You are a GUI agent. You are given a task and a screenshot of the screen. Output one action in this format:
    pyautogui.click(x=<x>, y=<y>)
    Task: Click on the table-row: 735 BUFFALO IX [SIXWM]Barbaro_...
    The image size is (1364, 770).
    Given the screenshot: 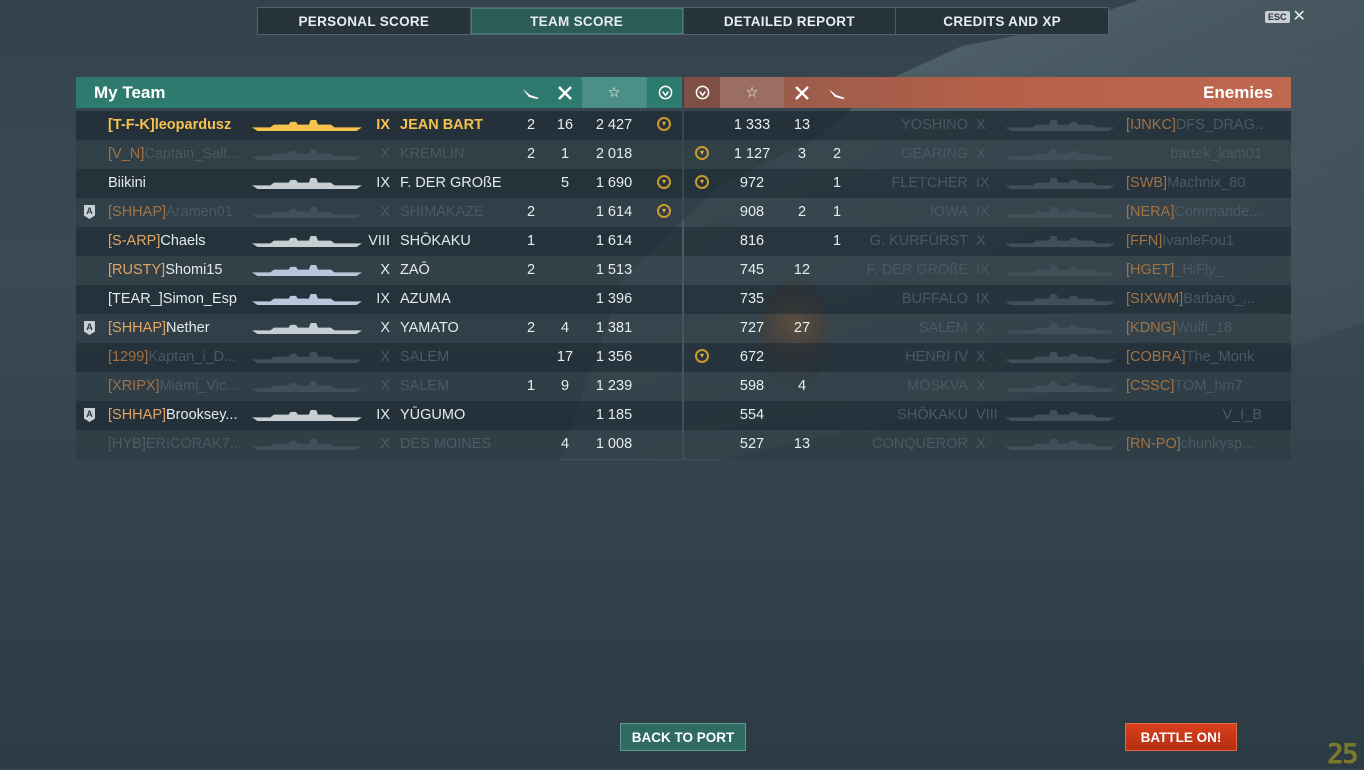 What is the action you would take?
    pyautogui.click(x=987, y=299)
    